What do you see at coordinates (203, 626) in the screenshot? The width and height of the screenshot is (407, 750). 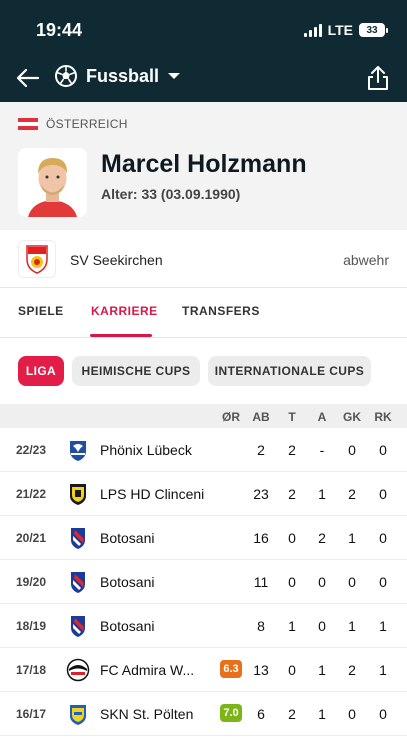 I see `table-row: 18/19 Botosani 8 1 0 1 1` at bounding box center [203, 626].